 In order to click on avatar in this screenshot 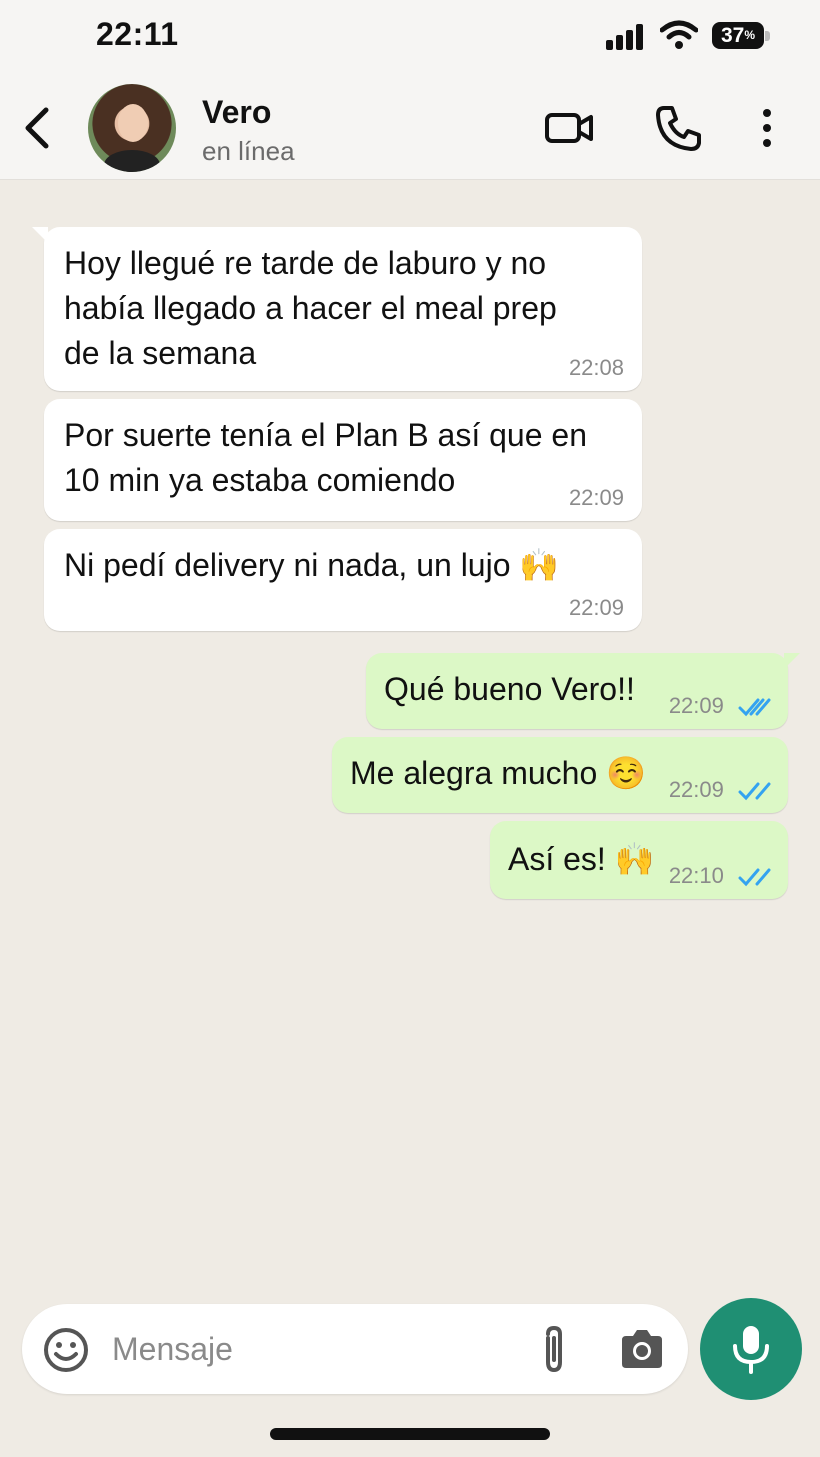, I will do `click(132, 128)`.